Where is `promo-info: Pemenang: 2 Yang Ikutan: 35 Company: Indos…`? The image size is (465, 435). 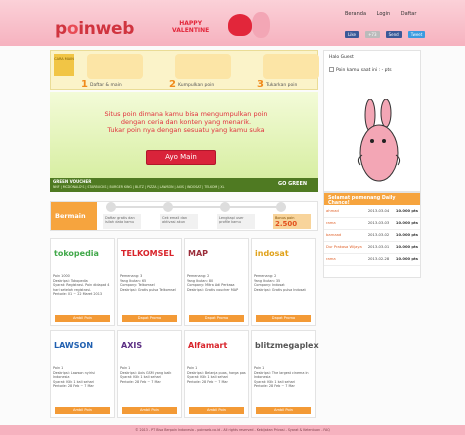 promo-info: Pemenang: 2 Yang Ikutan: 35 Company: Indos… is located at coordinates (280, 283).